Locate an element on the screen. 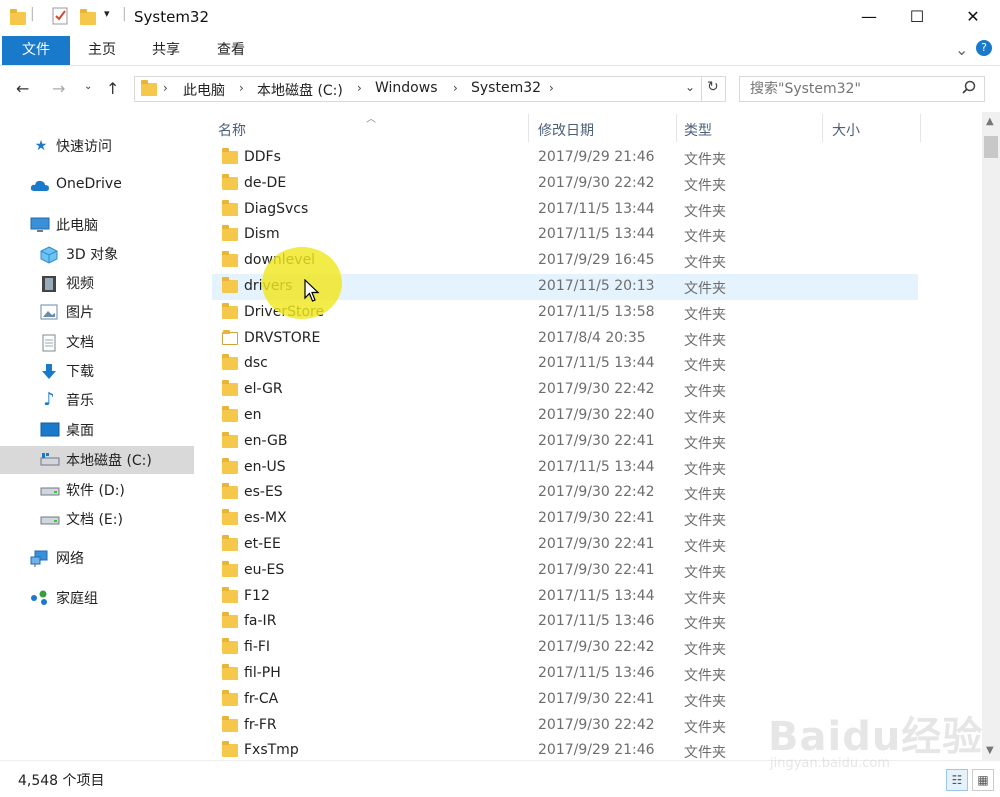  tab-home: 主页 is located at coordinates (102, 50).